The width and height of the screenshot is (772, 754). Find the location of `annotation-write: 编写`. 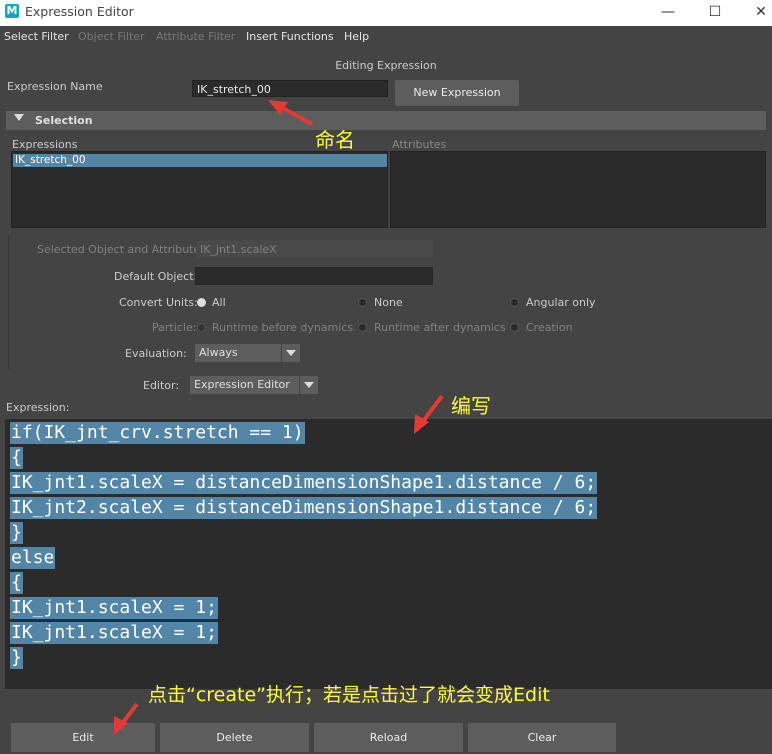

annotation-write: 编写 is located at coordinates (471, 406).